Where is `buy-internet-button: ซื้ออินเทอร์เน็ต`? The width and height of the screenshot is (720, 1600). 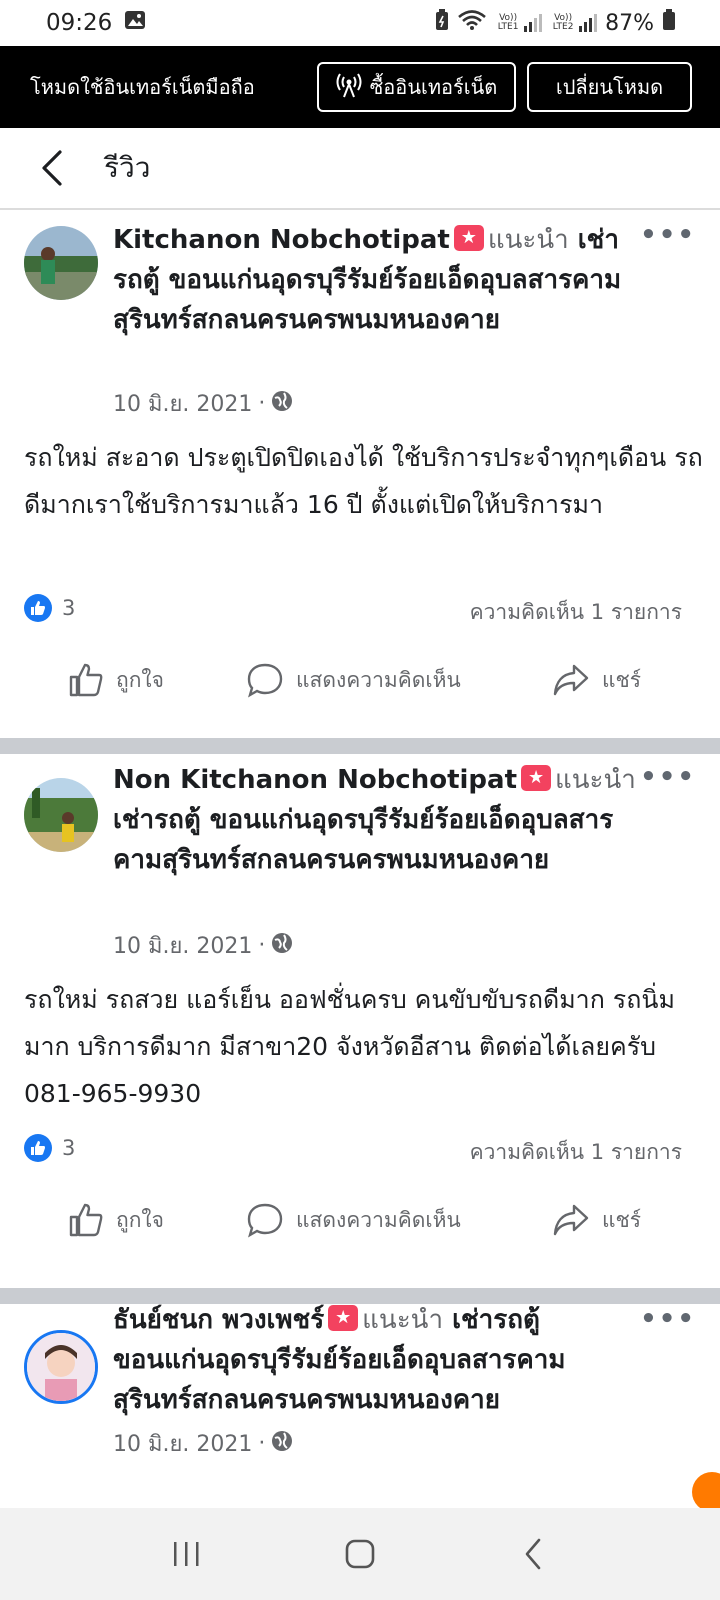
buy-internet-button: ซื้ออินเทอร์เน็ต is located at coordinates (416, 87).